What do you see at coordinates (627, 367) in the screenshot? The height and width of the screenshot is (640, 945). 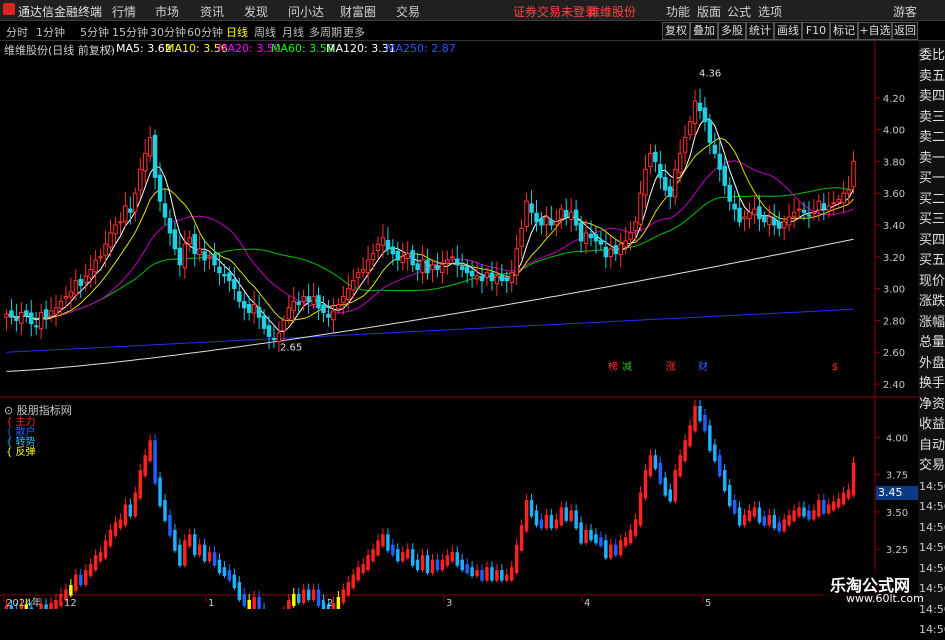 I see `event-mark: 减` at bounding box center [627, 367].